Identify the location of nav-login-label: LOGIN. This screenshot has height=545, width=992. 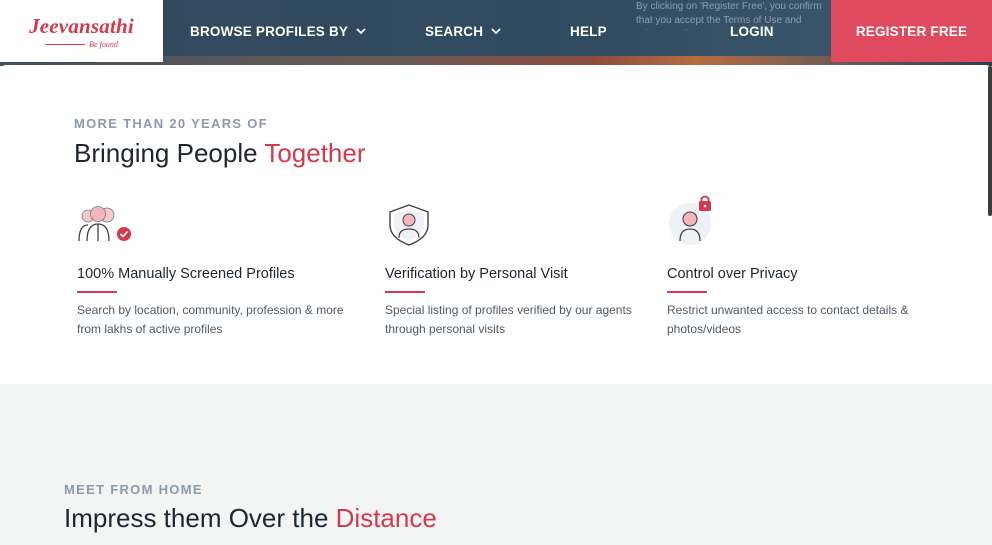
(752, 31).